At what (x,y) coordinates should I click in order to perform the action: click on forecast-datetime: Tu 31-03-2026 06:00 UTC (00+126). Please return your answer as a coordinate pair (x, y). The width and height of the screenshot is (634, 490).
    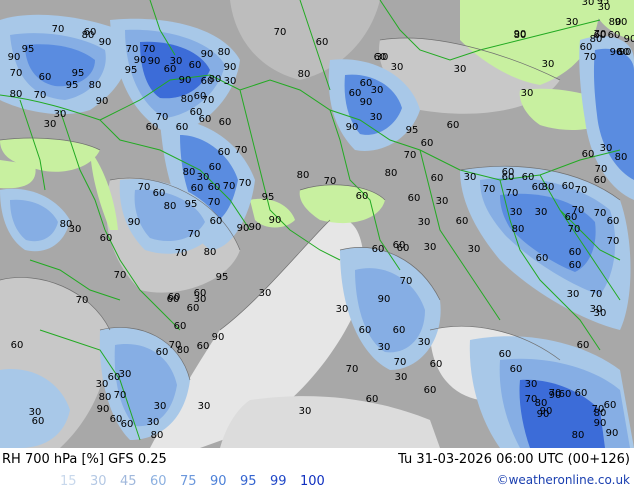
    Looking at the image, I should click on (514, 459).